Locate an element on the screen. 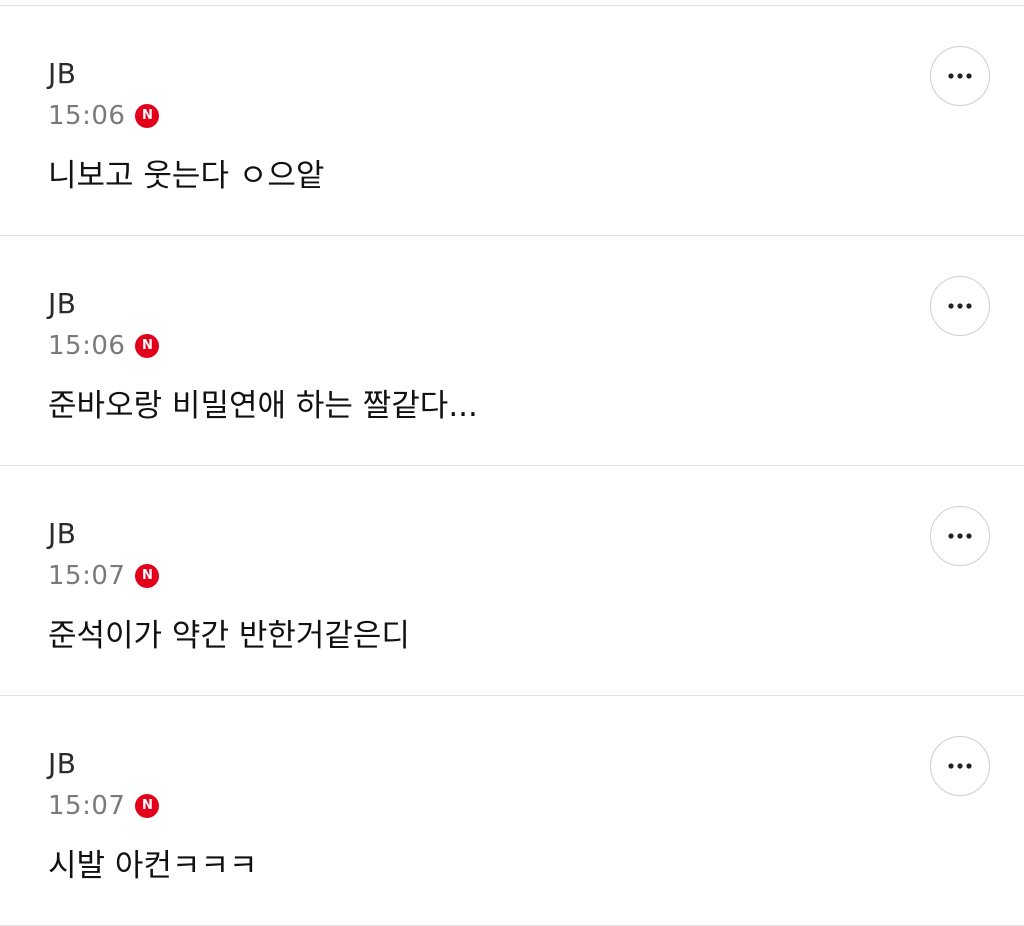 Image resolution: width=1024 pixels, height=926 pixels. comment-text: 시발 아컨ㅋㅋㅋ is located at coordinates (153, 866).